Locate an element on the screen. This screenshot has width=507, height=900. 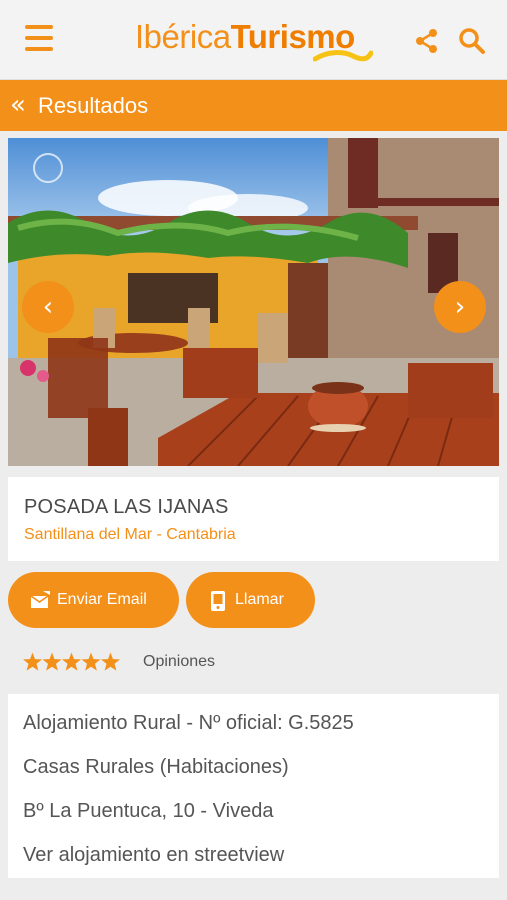
chevron-right-icon: › is located at coordinates (460, 307).